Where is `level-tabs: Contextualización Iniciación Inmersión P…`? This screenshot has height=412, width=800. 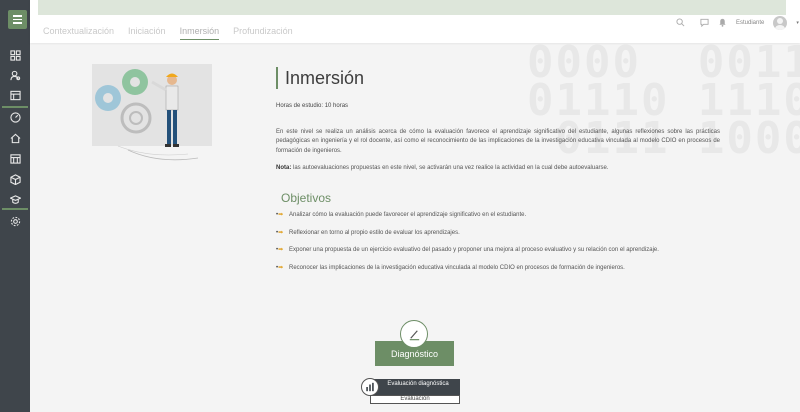
level-tabs: Contextualización Iniciación Inmersión P… is located at coordinates (168, 33).